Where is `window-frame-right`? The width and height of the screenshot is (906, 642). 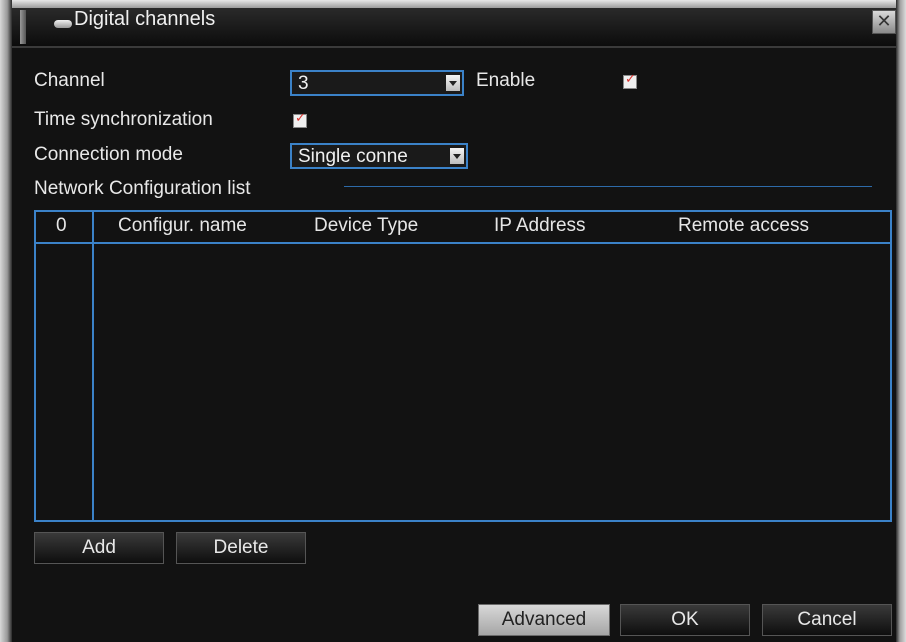
window-frame-right is located at coordinates (901, 321).